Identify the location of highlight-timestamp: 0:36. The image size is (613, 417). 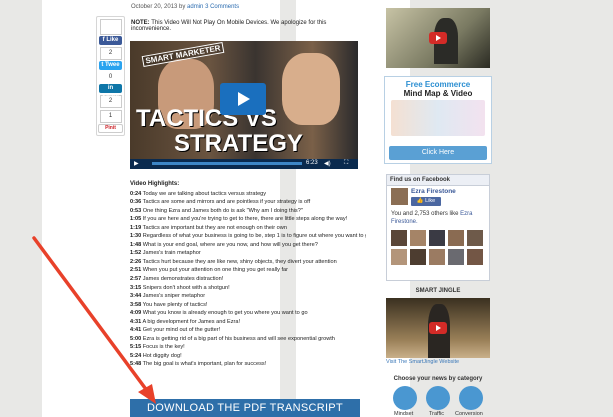
(135, 202).